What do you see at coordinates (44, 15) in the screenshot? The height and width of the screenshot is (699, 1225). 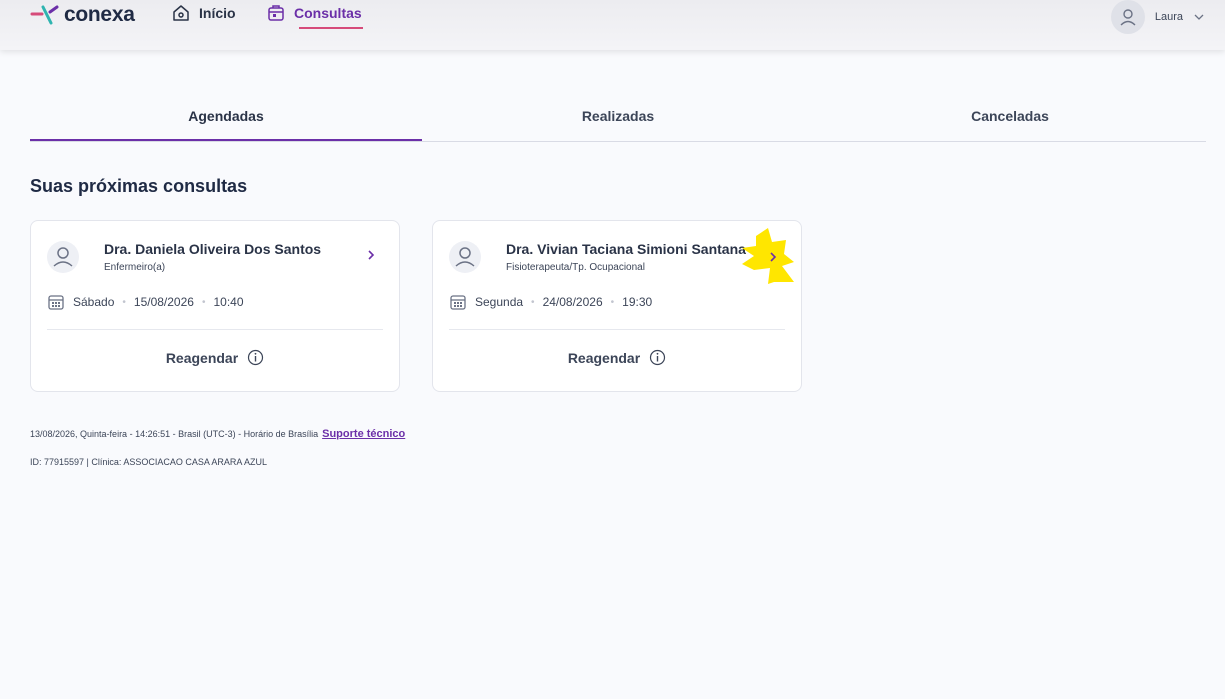 I see `conexa-logo-icon` at bounding box center [44, 15].